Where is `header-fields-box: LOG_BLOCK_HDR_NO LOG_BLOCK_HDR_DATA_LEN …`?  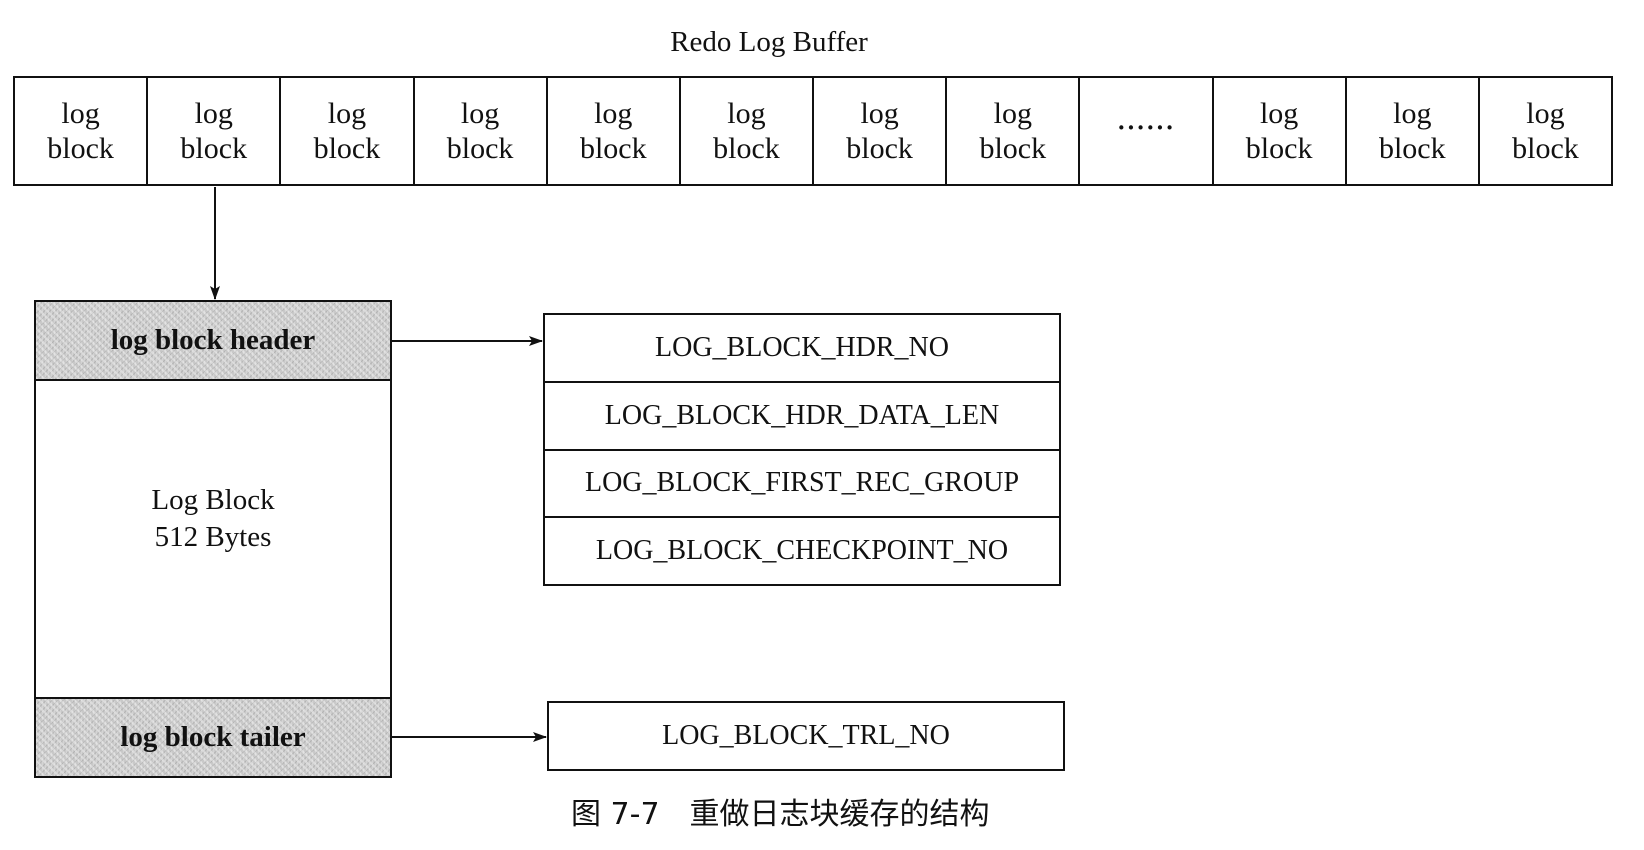 header-fields-box: LOG_BLOCK_HDR_NO LOG_BLOCK_HDR_DATA_LEN … is located at coordinates (802, 449).